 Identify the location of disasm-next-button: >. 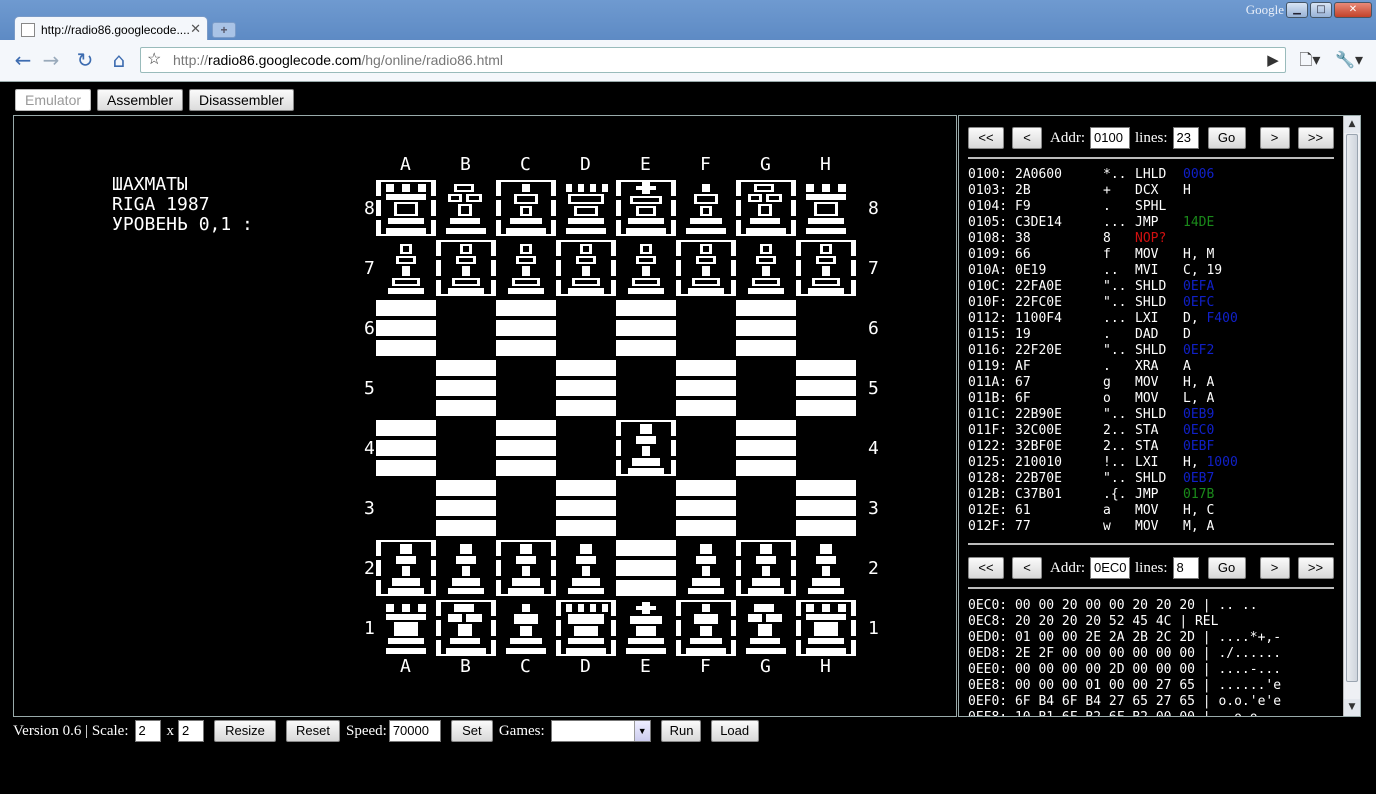
(1274, 138).